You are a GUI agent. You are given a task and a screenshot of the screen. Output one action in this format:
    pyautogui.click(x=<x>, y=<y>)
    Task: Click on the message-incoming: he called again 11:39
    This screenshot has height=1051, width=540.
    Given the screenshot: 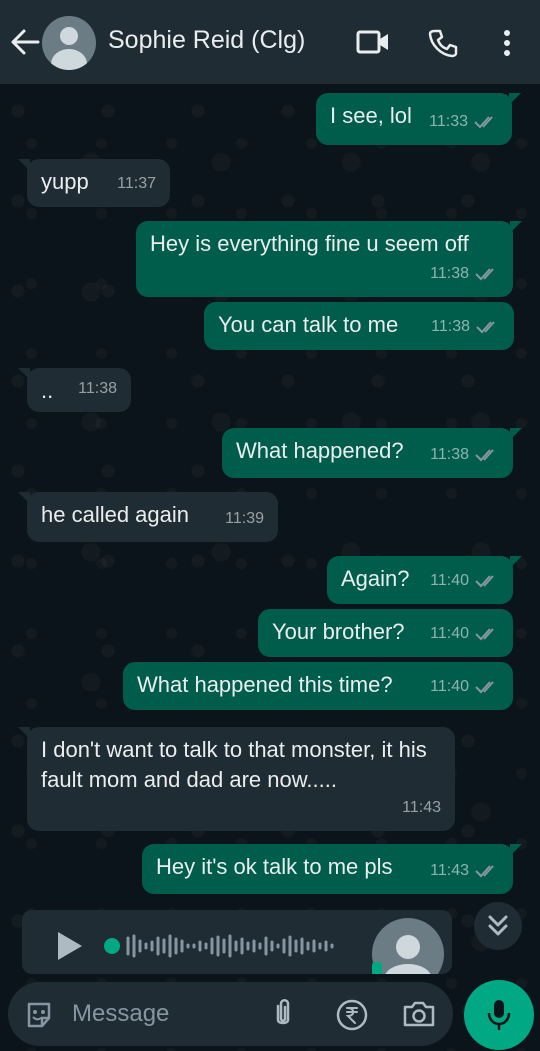 What is the action you would take?
    pyautogui.click(x=148, y=517)
    